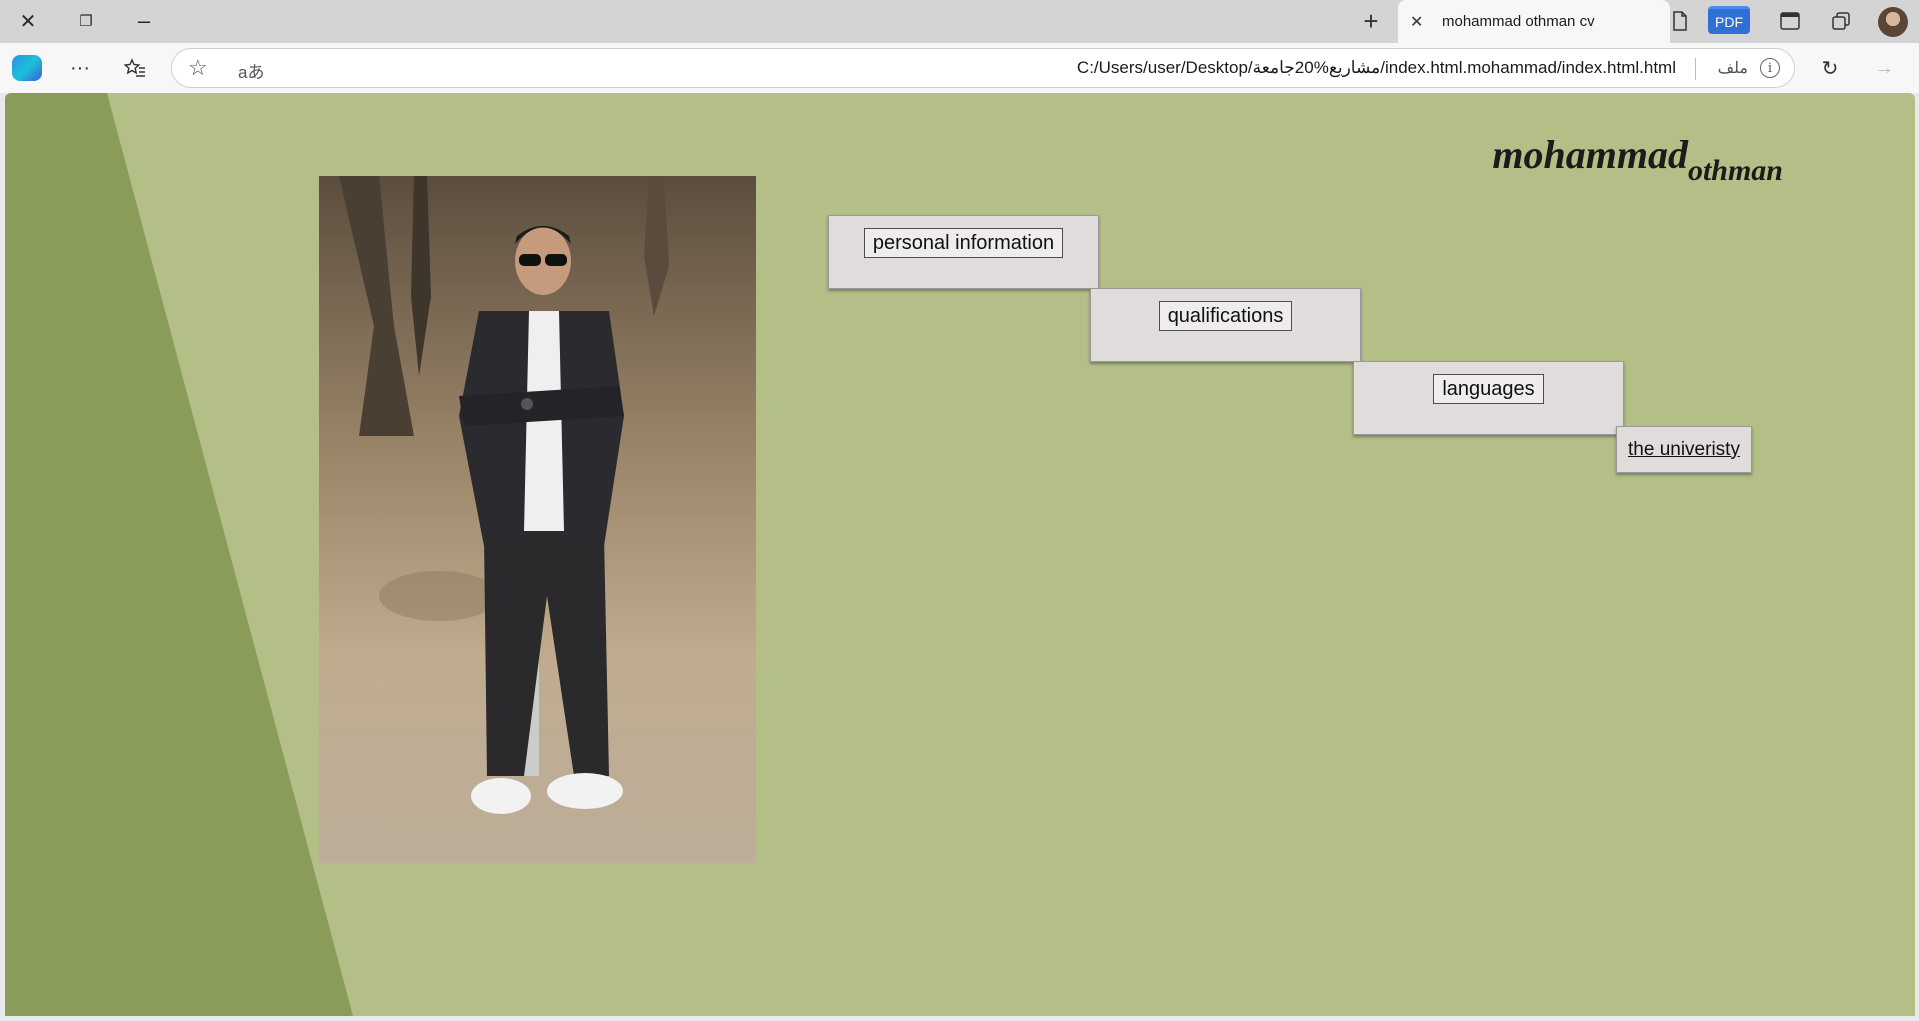  What do you see at coordinates (1732, 68) in the screenshot?
I see `file-label: ملف` at bounding box center [1732, 68].